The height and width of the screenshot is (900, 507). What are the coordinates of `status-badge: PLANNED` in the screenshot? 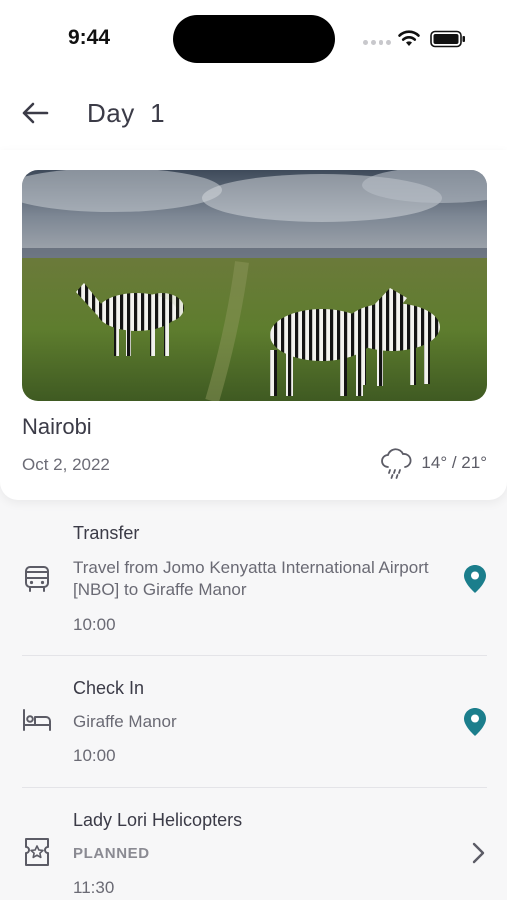 It's located at (111, 853).